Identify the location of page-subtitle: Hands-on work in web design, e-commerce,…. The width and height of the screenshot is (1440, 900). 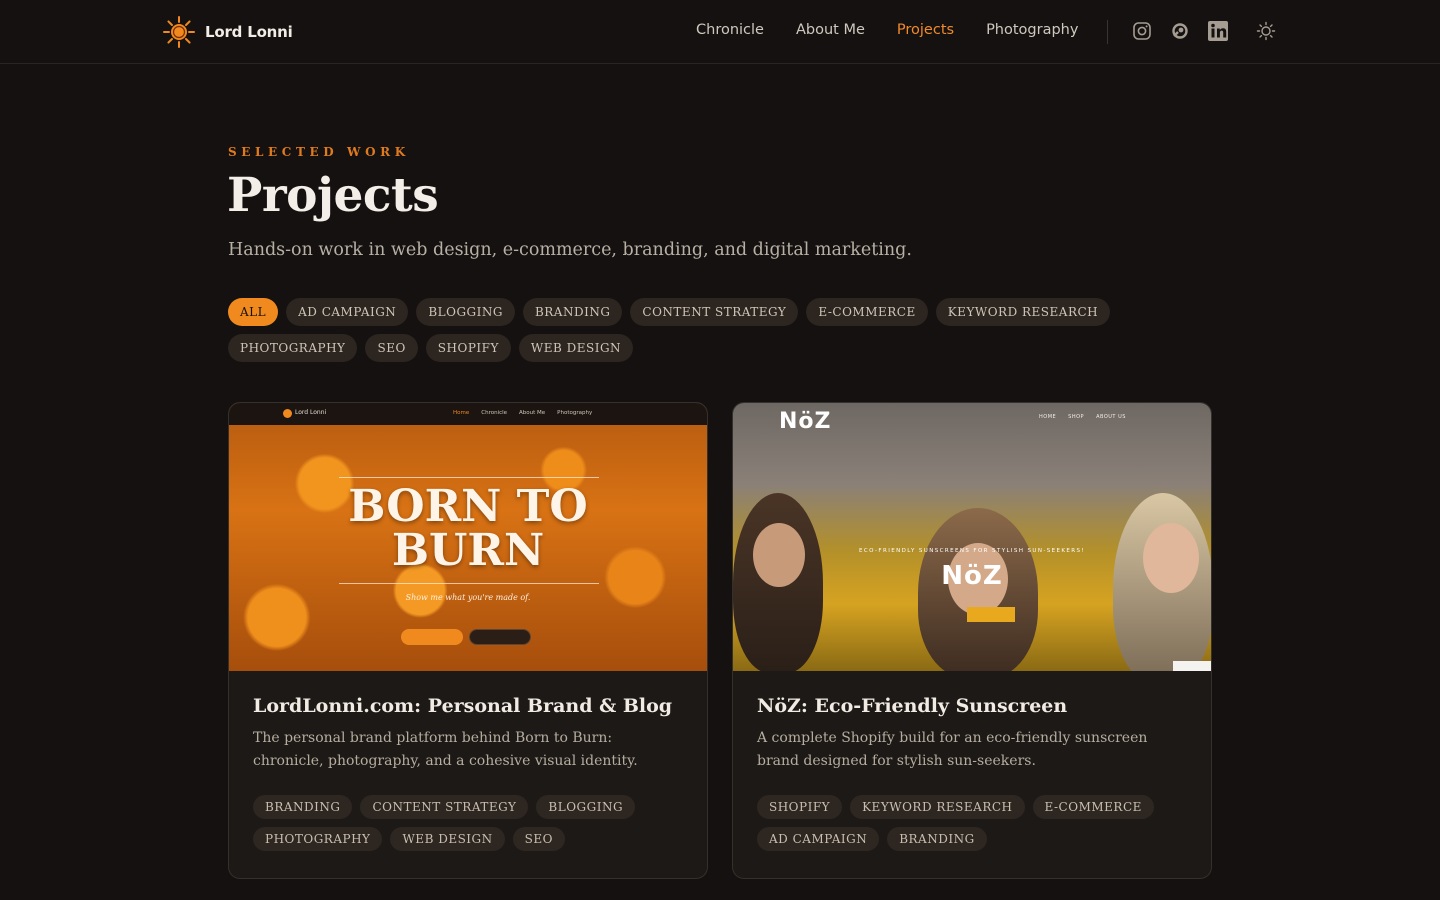
(570, 250).